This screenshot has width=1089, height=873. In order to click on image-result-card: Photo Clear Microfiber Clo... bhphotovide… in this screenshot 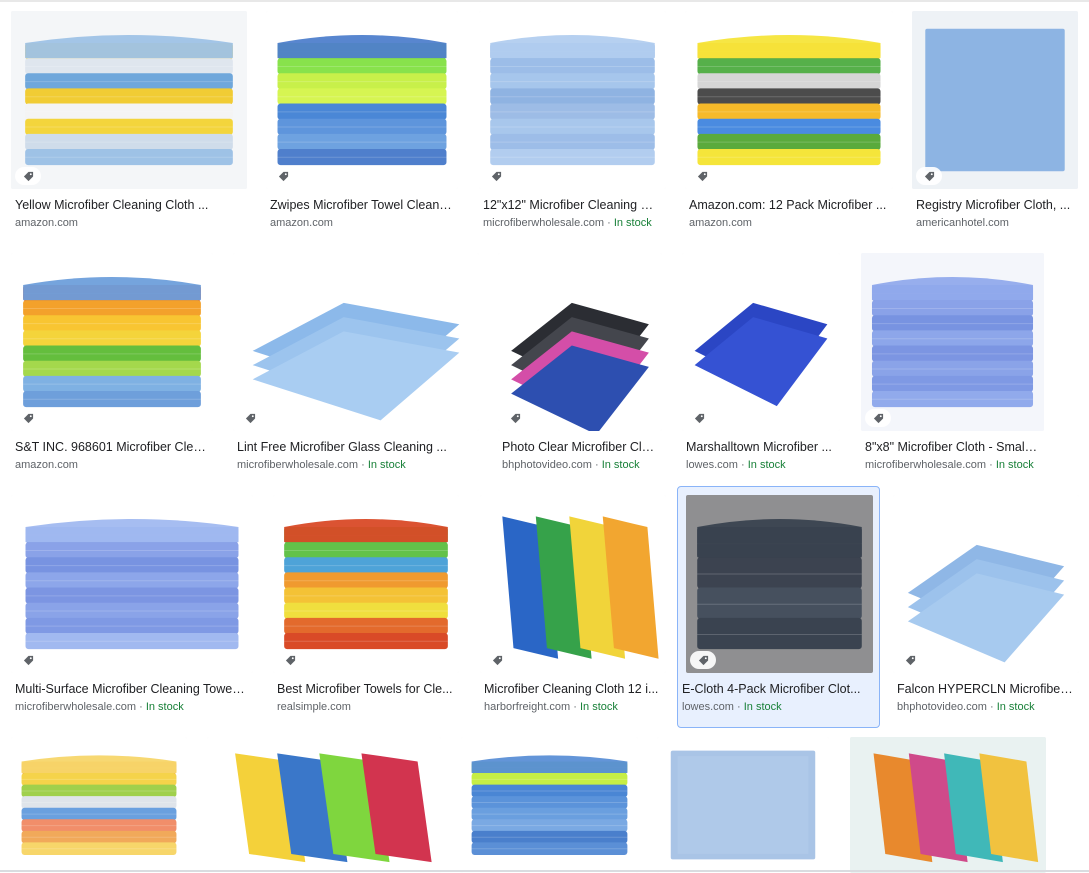, I will do `click(579, 365)`.